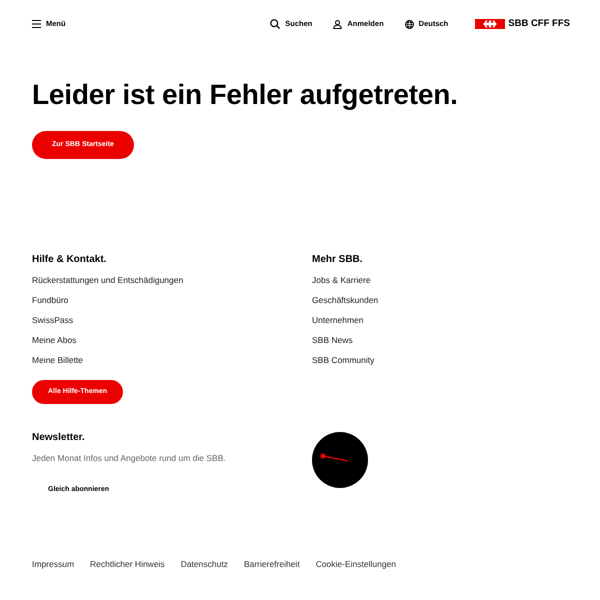 This screenshot has width=600, height=600. What do you see at coordinates (345, 300) in the screenshot?
I see `footer-link: Geschäftskunden` at bounding box center [345, 300].